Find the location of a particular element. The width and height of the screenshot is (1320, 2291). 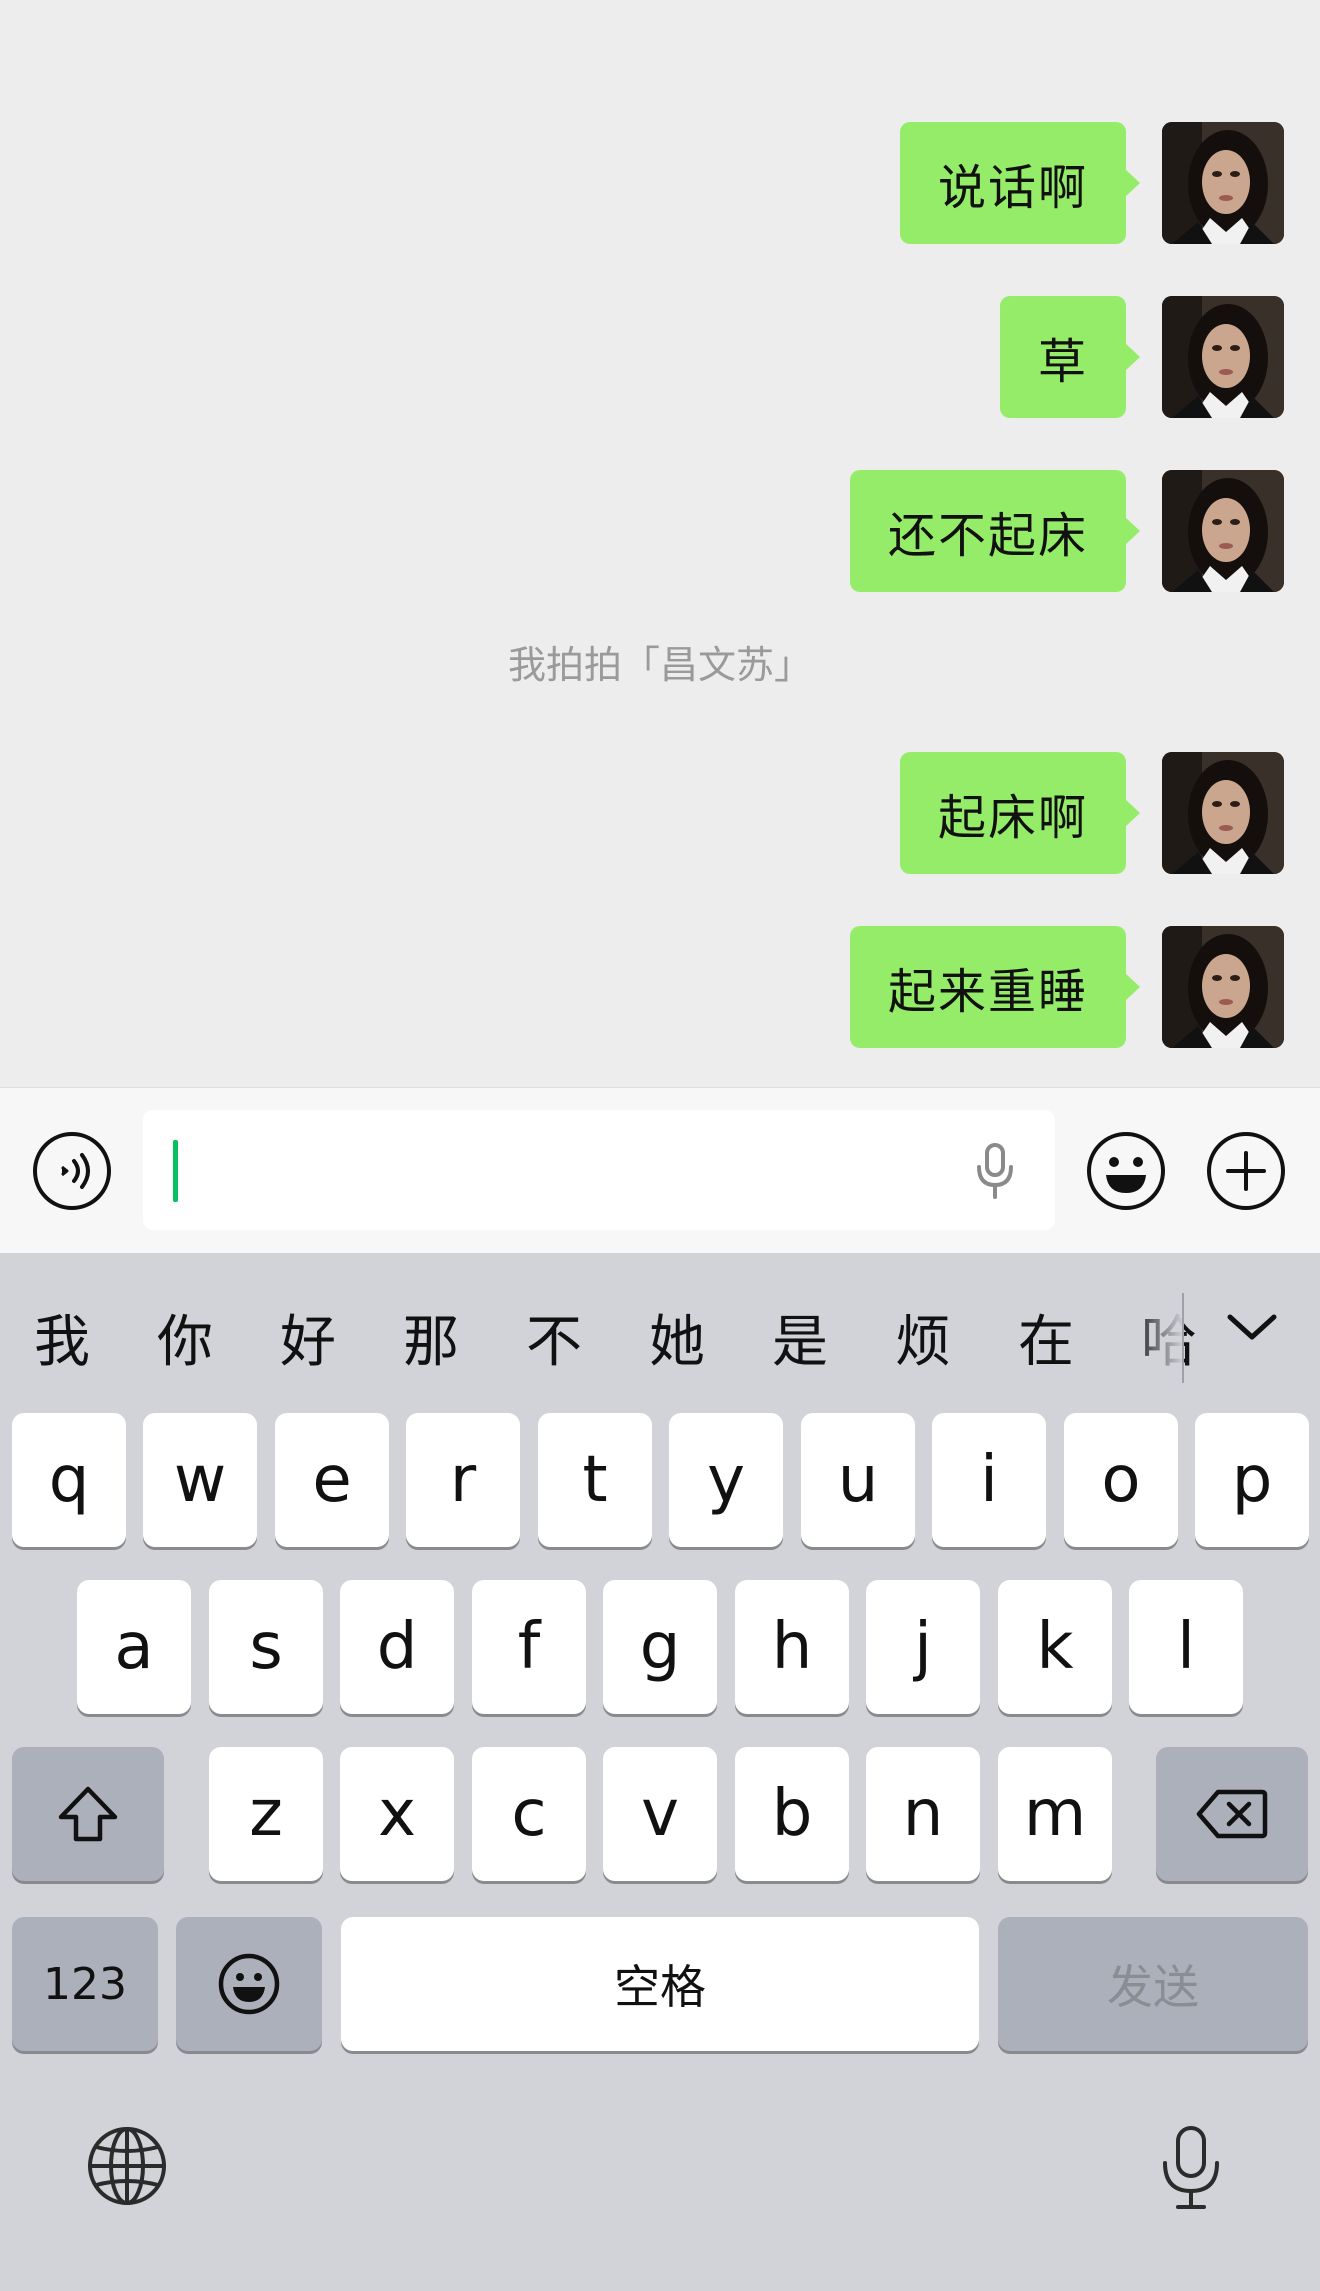

key-q: q is located at coordinates (69, 1480).